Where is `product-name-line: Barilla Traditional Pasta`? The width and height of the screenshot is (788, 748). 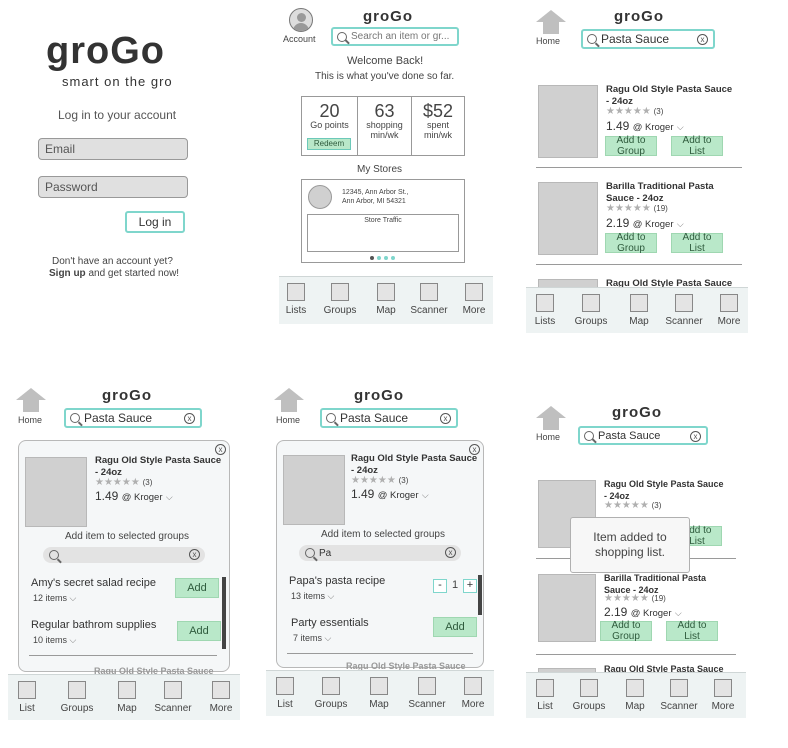
product-name-line: Barilla Traditional Pasta is located at coordinates (655, 578).